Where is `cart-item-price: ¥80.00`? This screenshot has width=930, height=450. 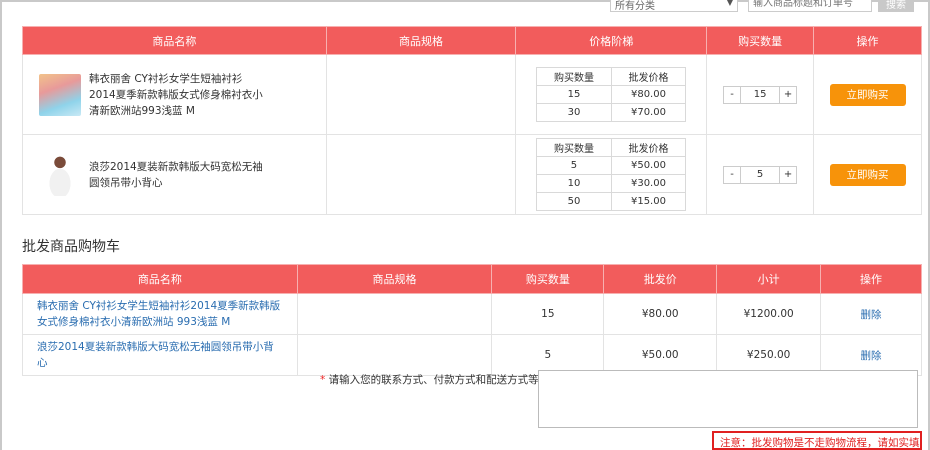
cart-item-price: ¥80.00 is located at coordinates (660, 314).